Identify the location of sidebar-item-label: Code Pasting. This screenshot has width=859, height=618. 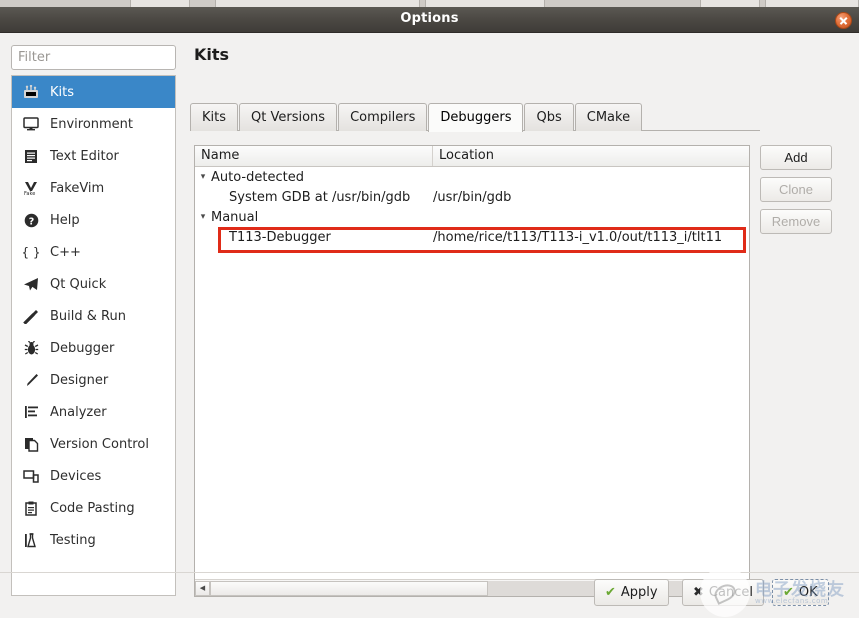
(92, 508).